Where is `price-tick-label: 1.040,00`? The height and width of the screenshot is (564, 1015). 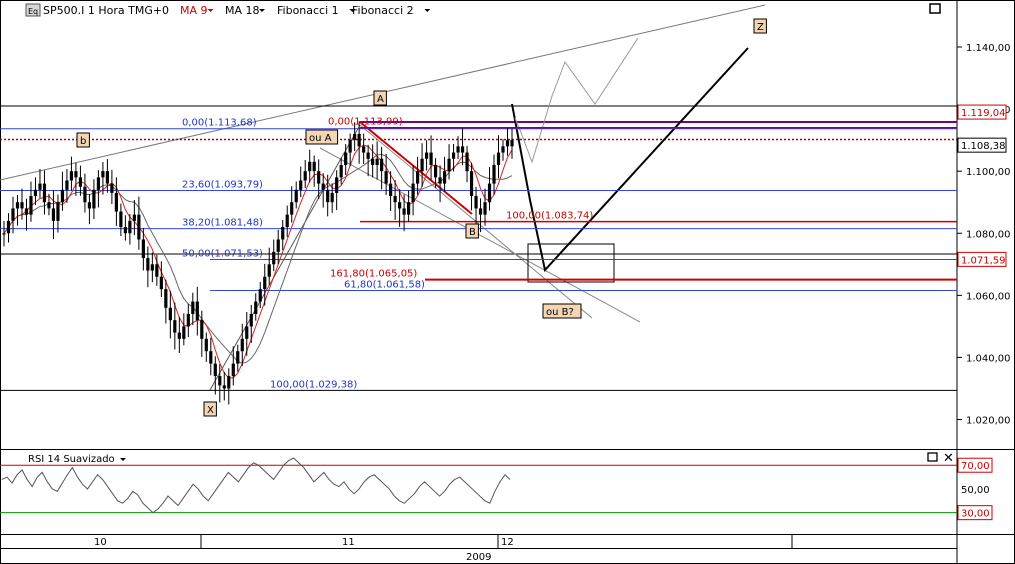 price-tick-label: 1.040,00 is located at coordinates (988, 358).